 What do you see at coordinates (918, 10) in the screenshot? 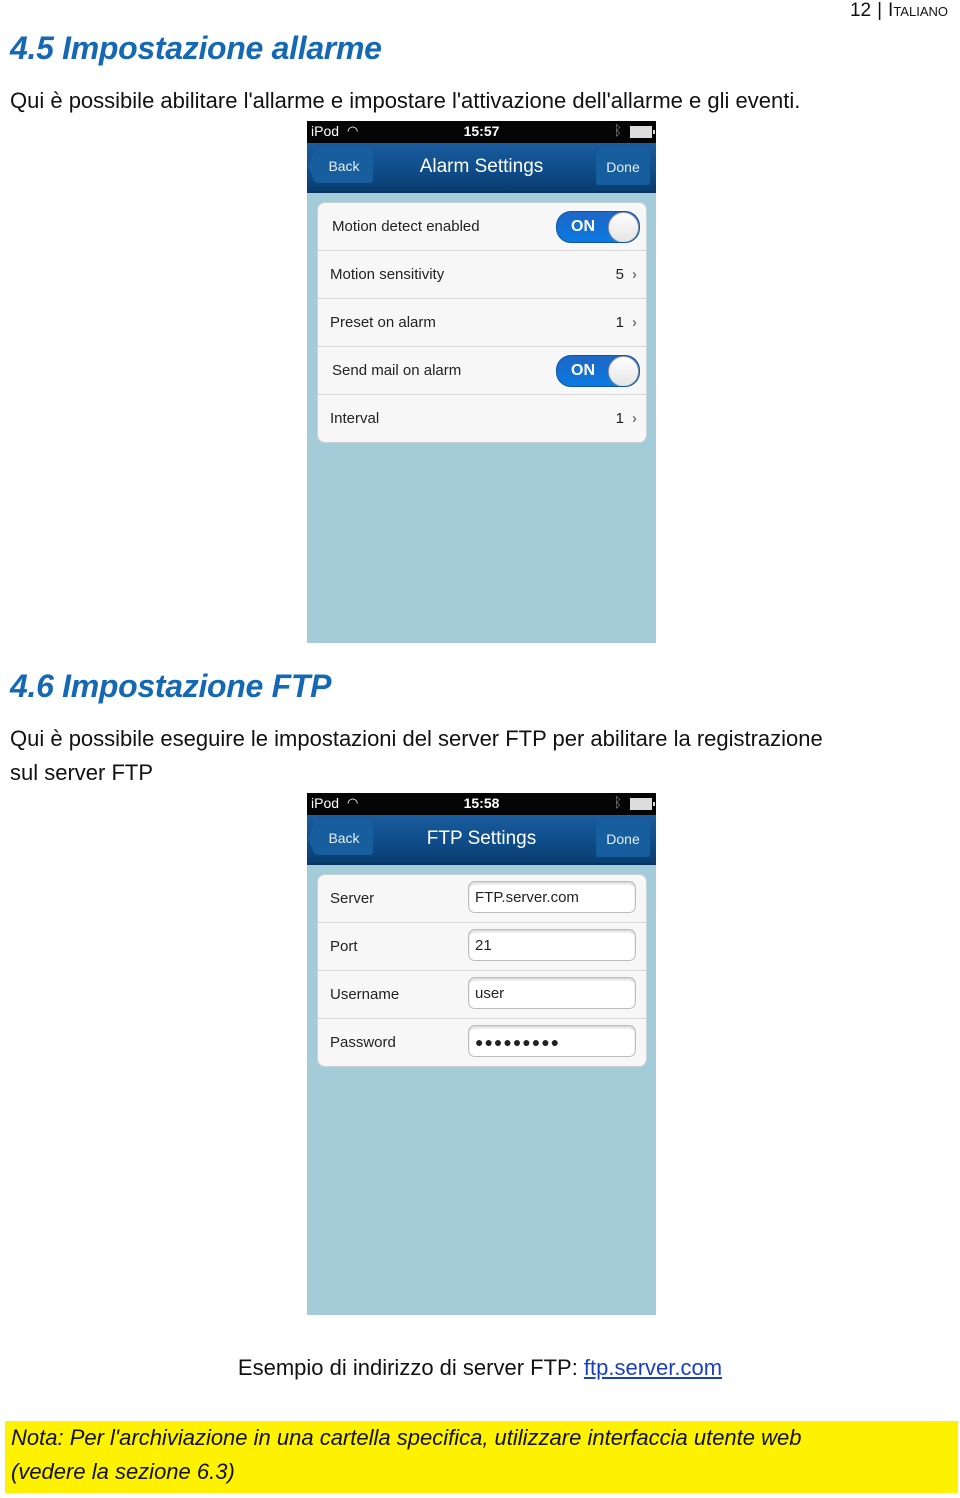
I see `header-language: Italiano` at bounding box center [918, 10].